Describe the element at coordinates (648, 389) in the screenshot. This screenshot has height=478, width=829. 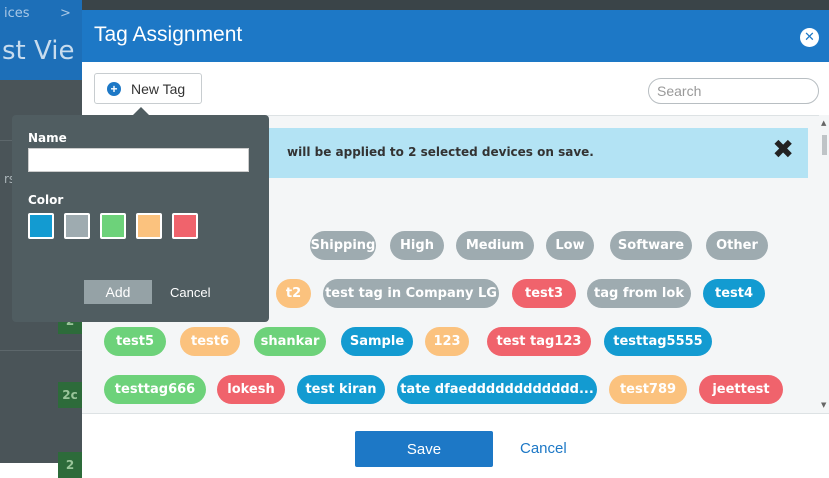
I see `tag-chip: test789` at that location.